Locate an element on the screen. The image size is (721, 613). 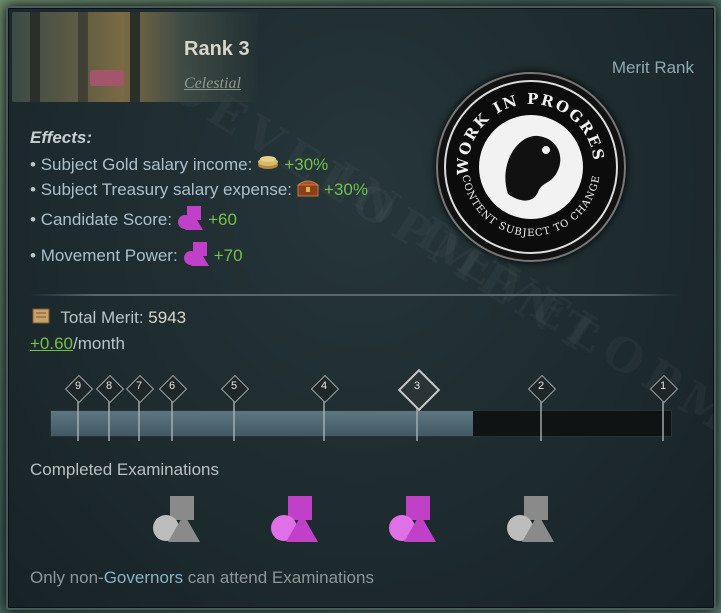
rank-marker-9: 9 is located at coordinates (79, 389).